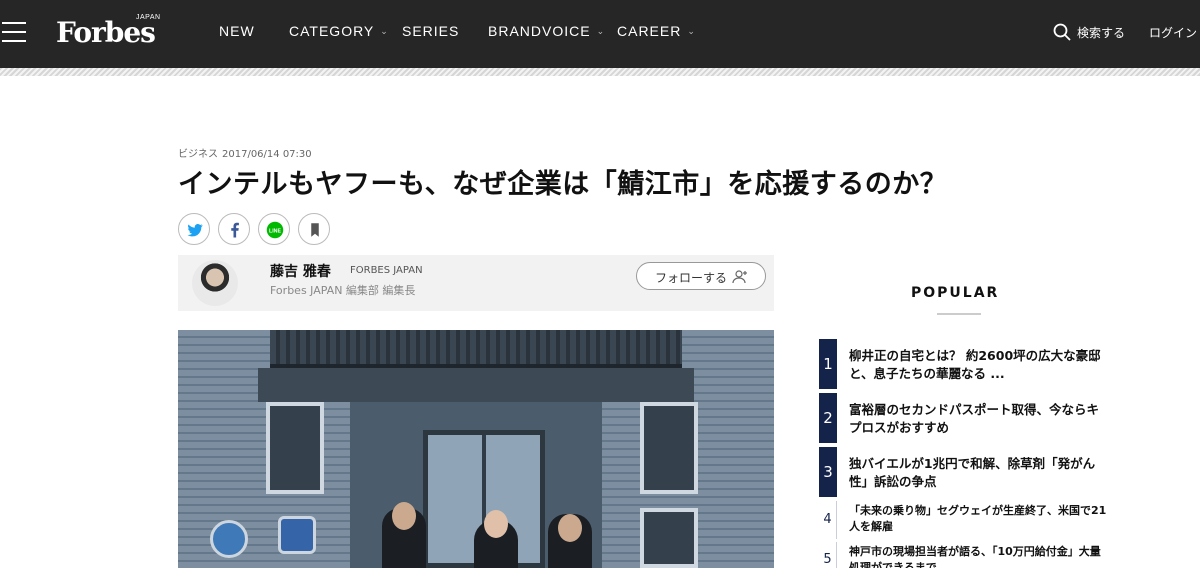 The height and width of the screenshot is (568, 1200). I want to click on nav-label: NEW, so click(237, 31).